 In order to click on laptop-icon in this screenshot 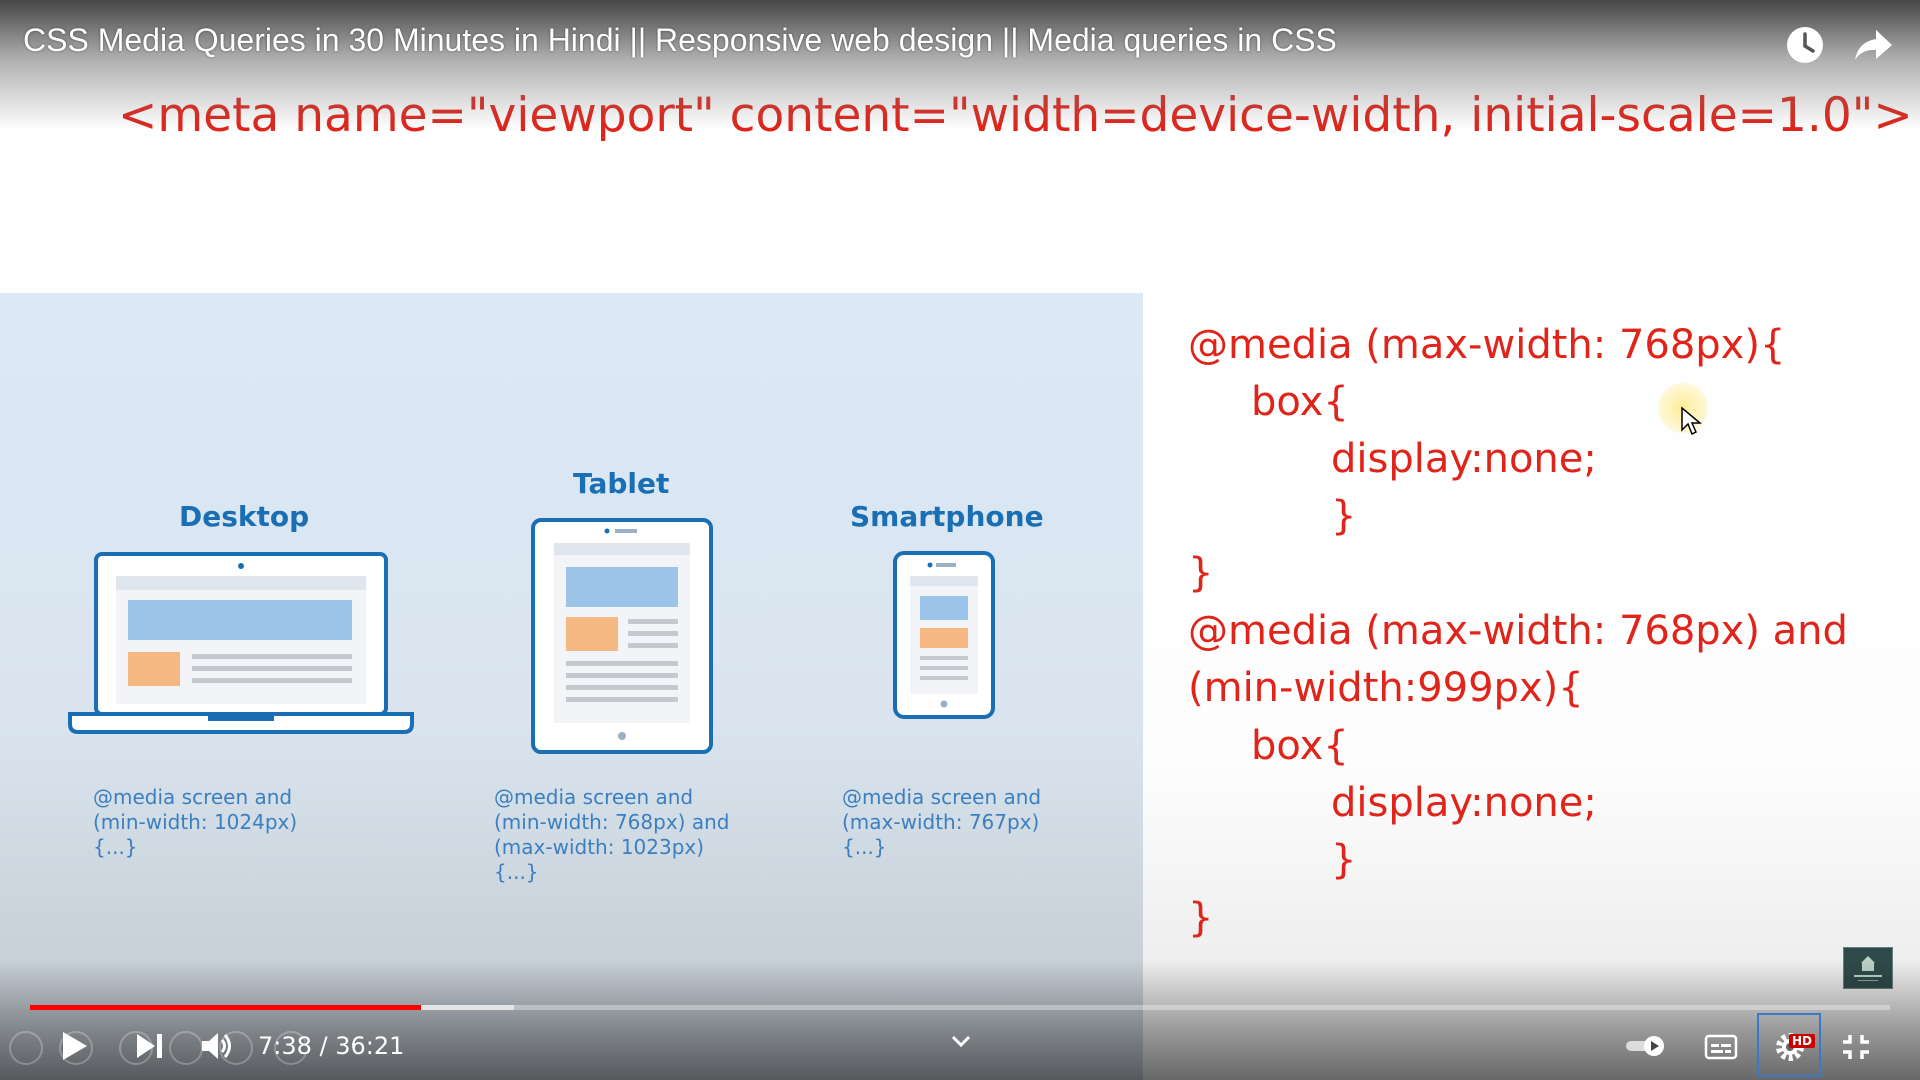, I will do `click(241, 643)`.